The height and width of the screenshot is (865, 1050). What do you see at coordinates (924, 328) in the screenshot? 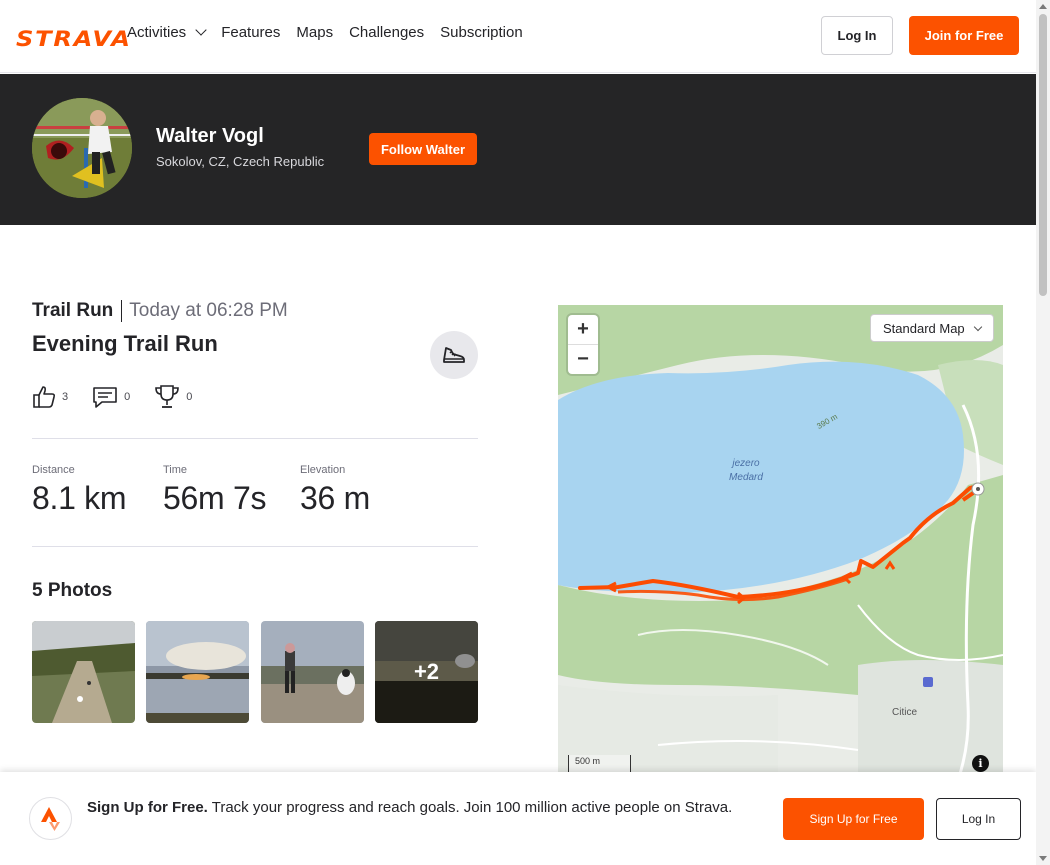
I see `map-style-value: Standard Map` at bounding box center [924, 328].